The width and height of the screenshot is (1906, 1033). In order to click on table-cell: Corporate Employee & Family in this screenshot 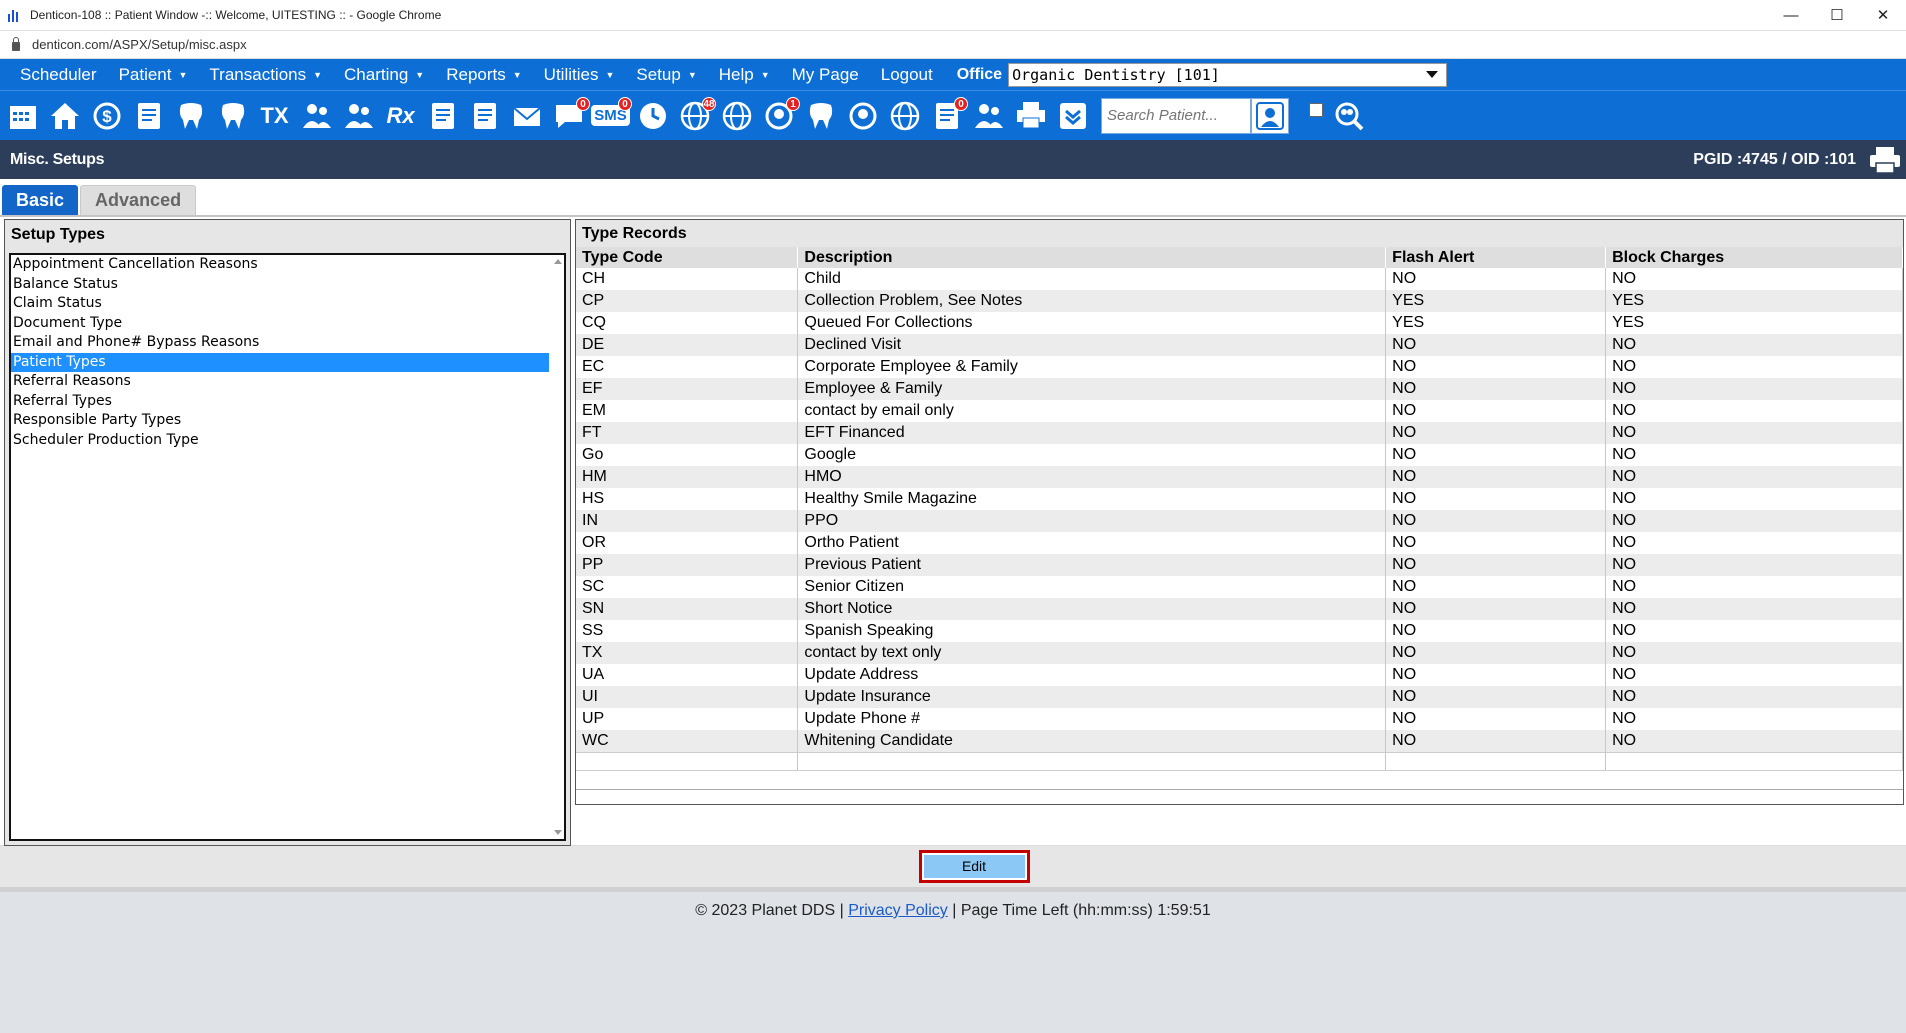, I will do `click(1092, 367)`.